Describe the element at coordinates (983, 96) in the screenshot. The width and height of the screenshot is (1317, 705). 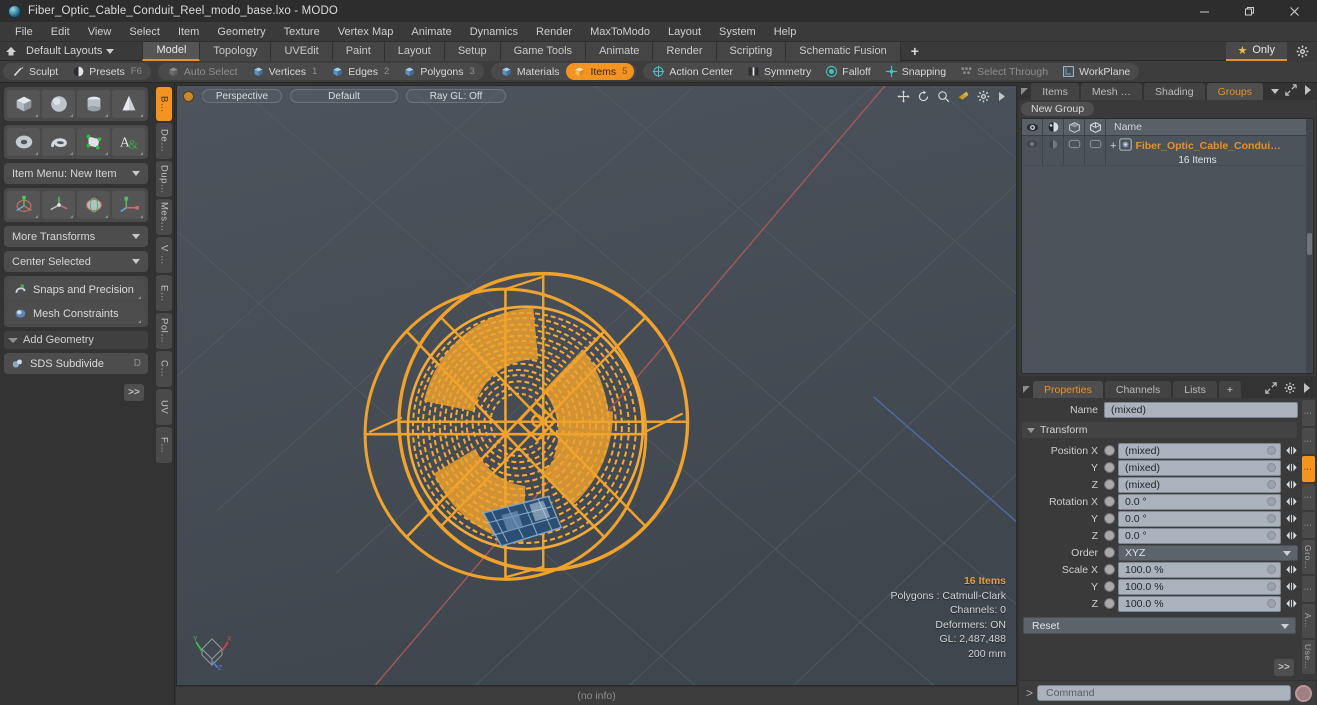
I see `viewport-gear-icon` at that location.